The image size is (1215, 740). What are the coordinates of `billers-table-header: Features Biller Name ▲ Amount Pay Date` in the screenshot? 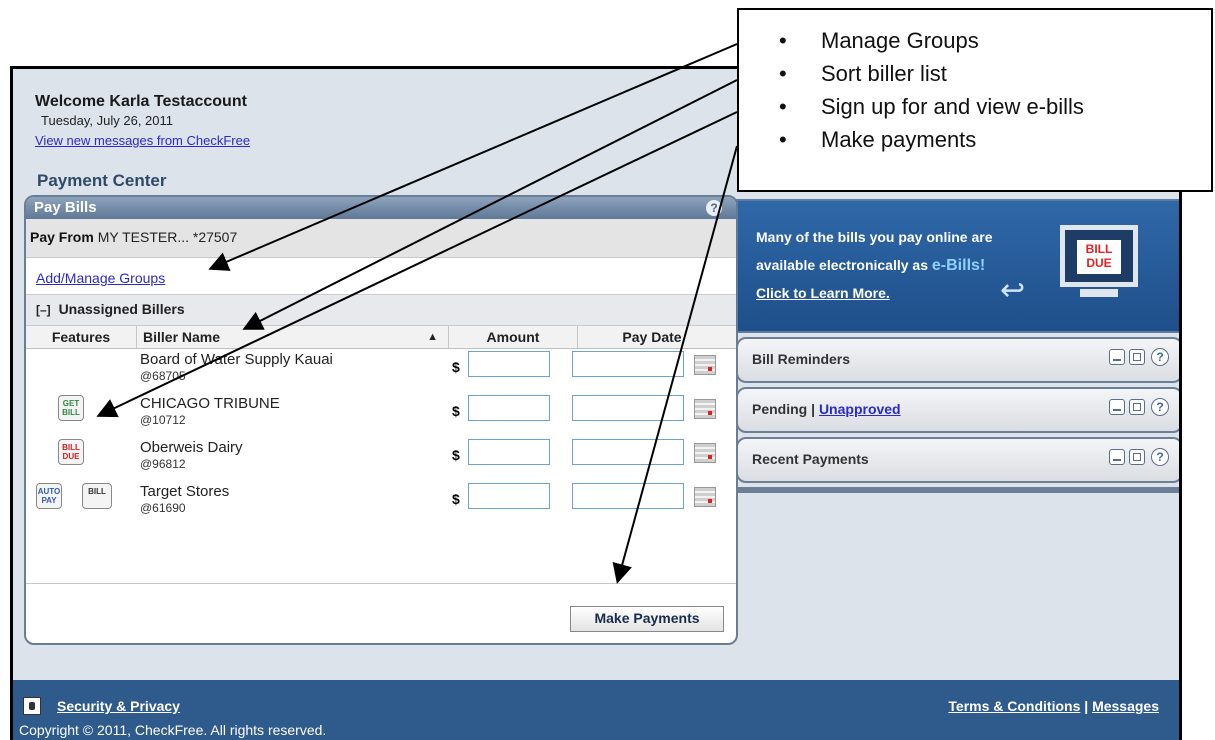 It's located at (381, 337).